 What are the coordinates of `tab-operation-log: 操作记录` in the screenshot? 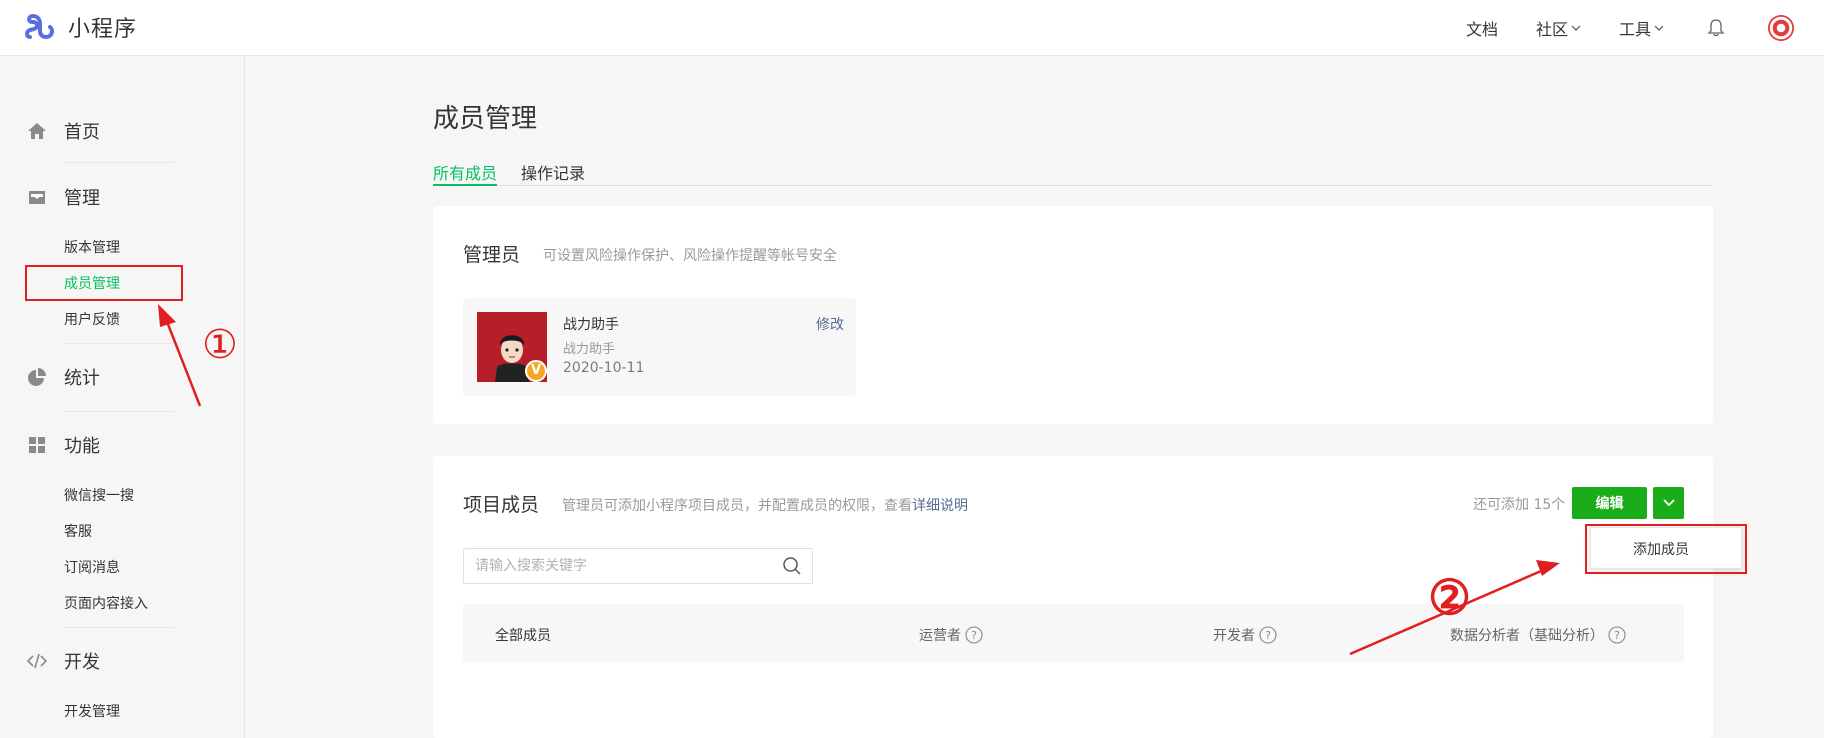 It's located at (553, 172).